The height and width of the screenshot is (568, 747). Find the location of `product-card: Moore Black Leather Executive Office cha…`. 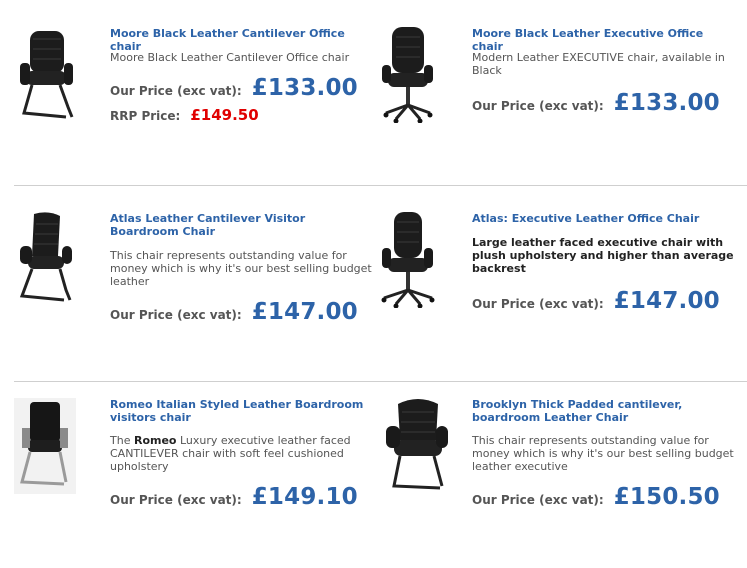

product-card: Moore Black Leather Executive Office cha… is located at coordinates (556, 112).